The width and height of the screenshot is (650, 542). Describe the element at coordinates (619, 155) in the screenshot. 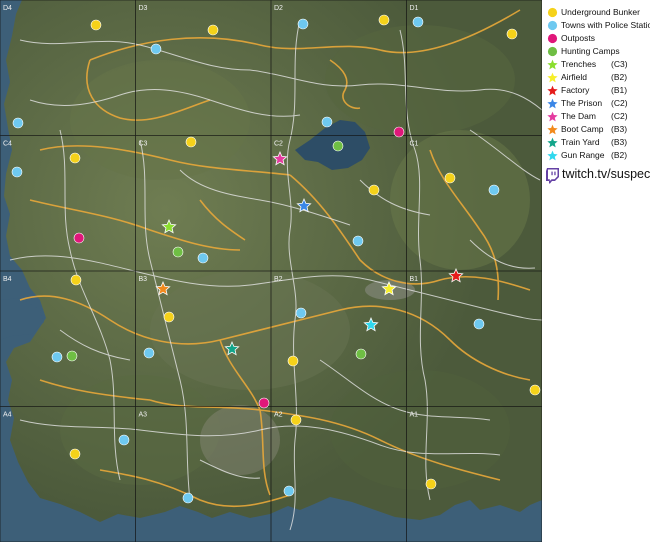

I see `legend-grid-code: (B2)` at that location.